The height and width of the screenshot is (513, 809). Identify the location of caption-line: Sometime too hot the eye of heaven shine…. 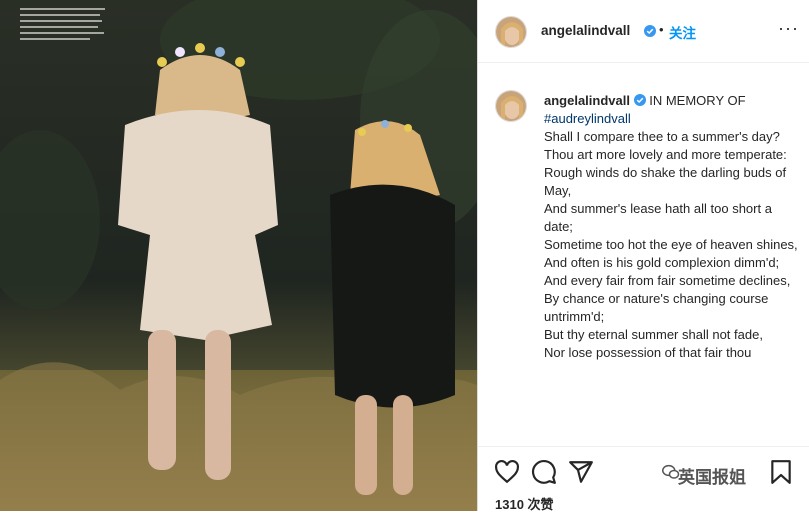
(671, 244).